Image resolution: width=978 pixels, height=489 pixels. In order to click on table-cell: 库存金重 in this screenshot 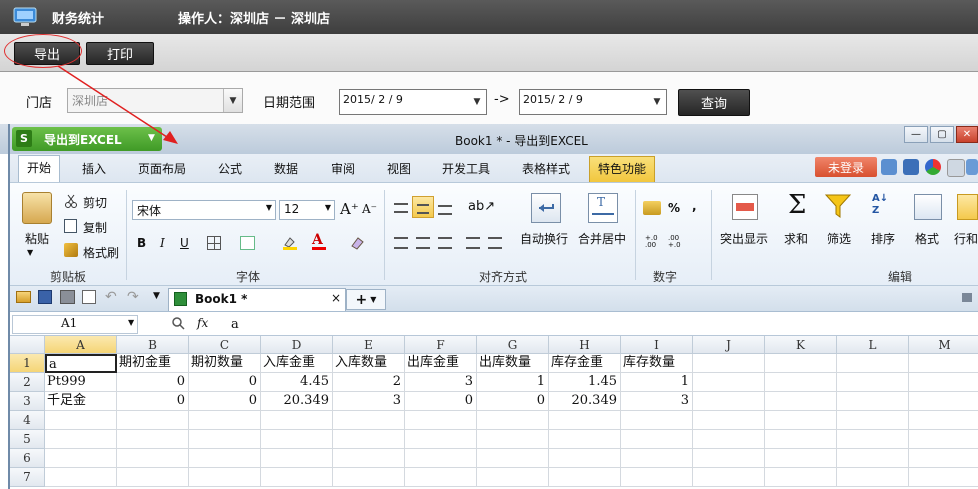, I will do `click(585, 363)`.